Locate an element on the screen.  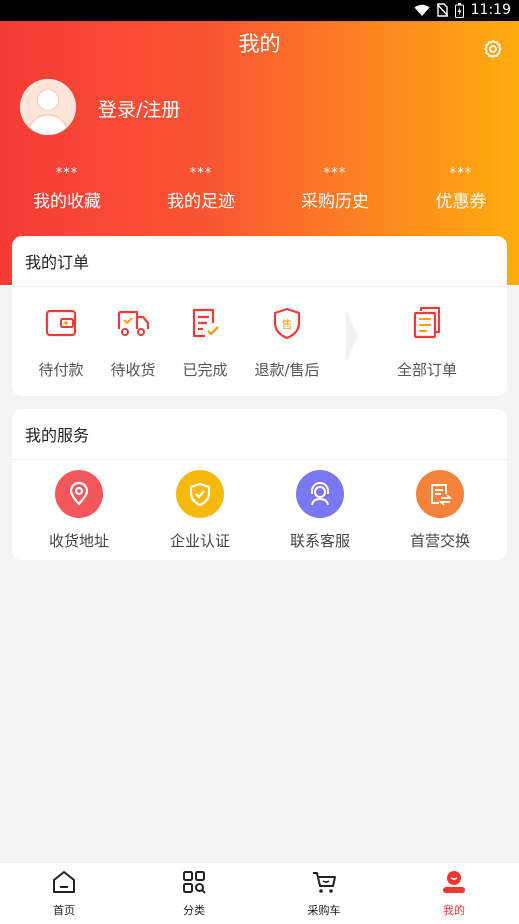
service-first-exchange: 首营交换 is located at coordinates (440, 510).